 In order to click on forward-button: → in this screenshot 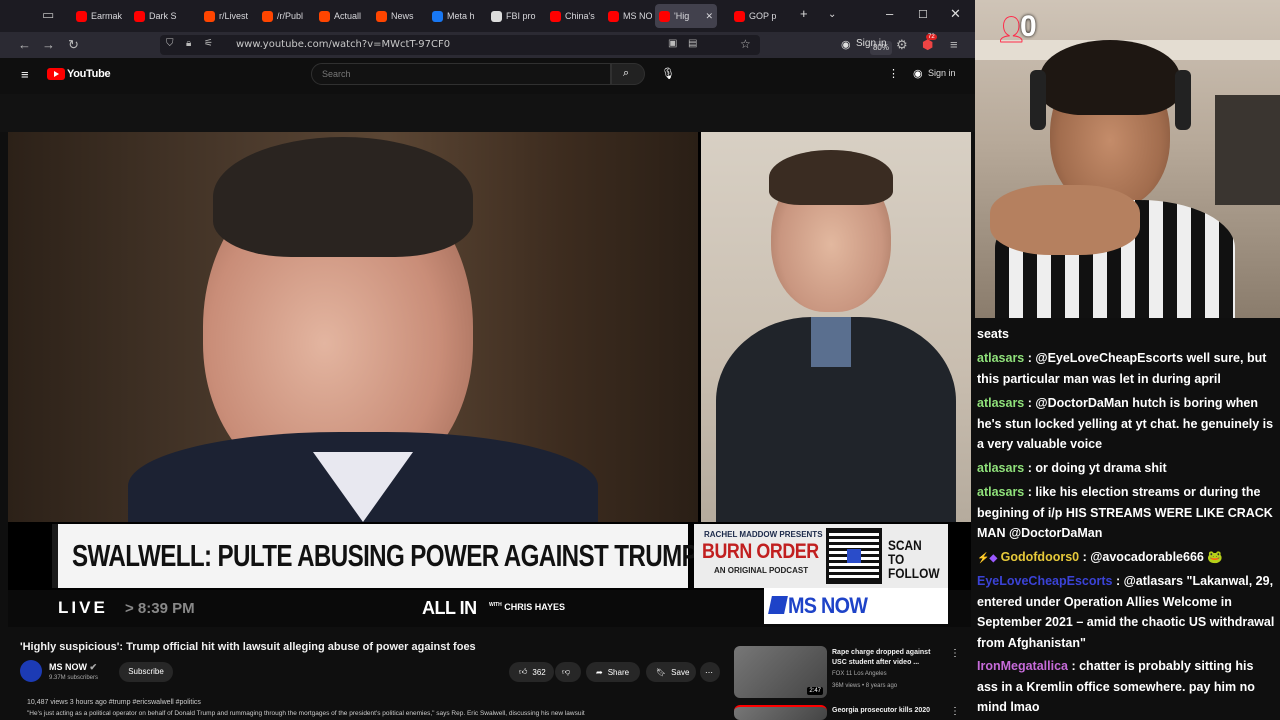, I will do `click(48, 44)`.